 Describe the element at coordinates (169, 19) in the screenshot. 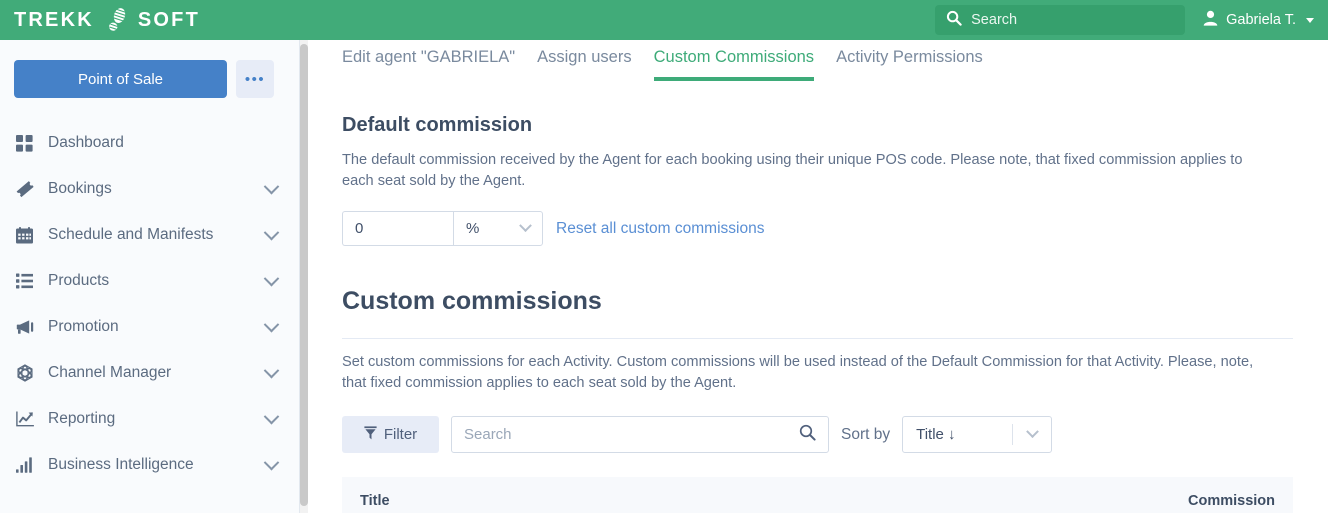

I see `brand-name-right: SOFT` at that location.